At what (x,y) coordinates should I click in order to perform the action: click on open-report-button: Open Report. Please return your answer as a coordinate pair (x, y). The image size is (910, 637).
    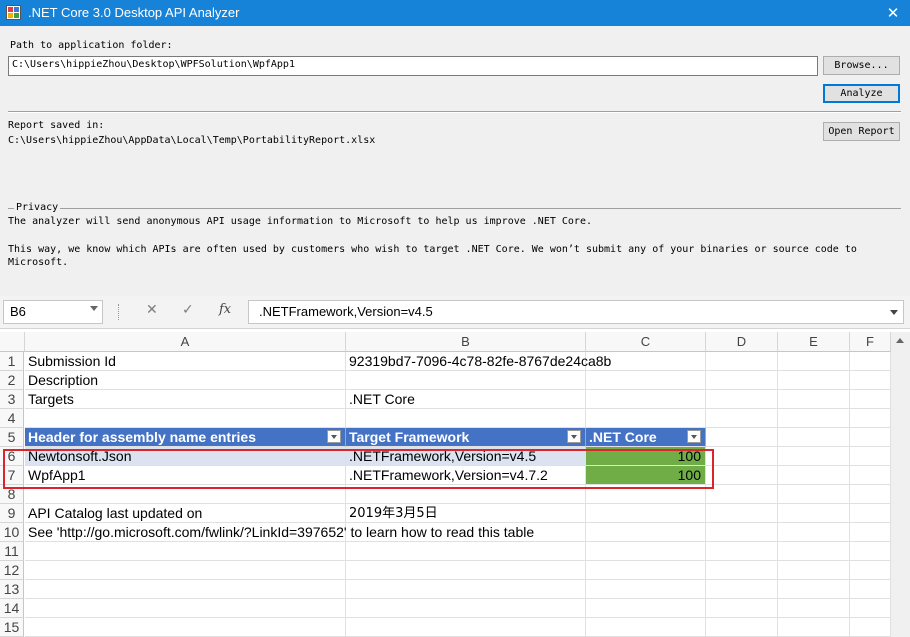
    Looking at the image, I should click on (861, 131).